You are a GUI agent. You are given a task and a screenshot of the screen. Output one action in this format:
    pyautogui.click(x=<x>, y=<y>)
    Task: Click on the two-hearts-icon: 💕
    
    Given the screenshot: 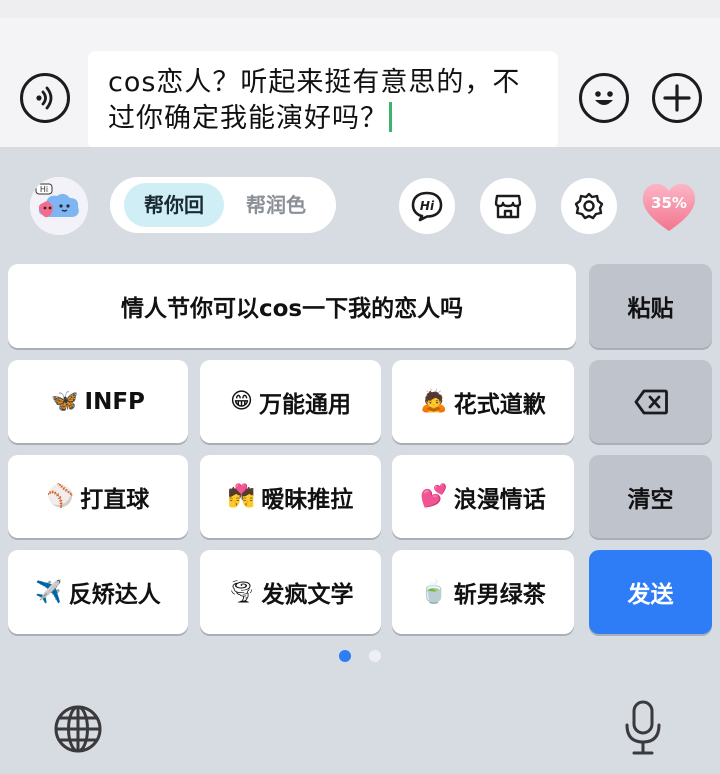 What is the action you would take?
    pyautogui.click(x=434, y=496)
    